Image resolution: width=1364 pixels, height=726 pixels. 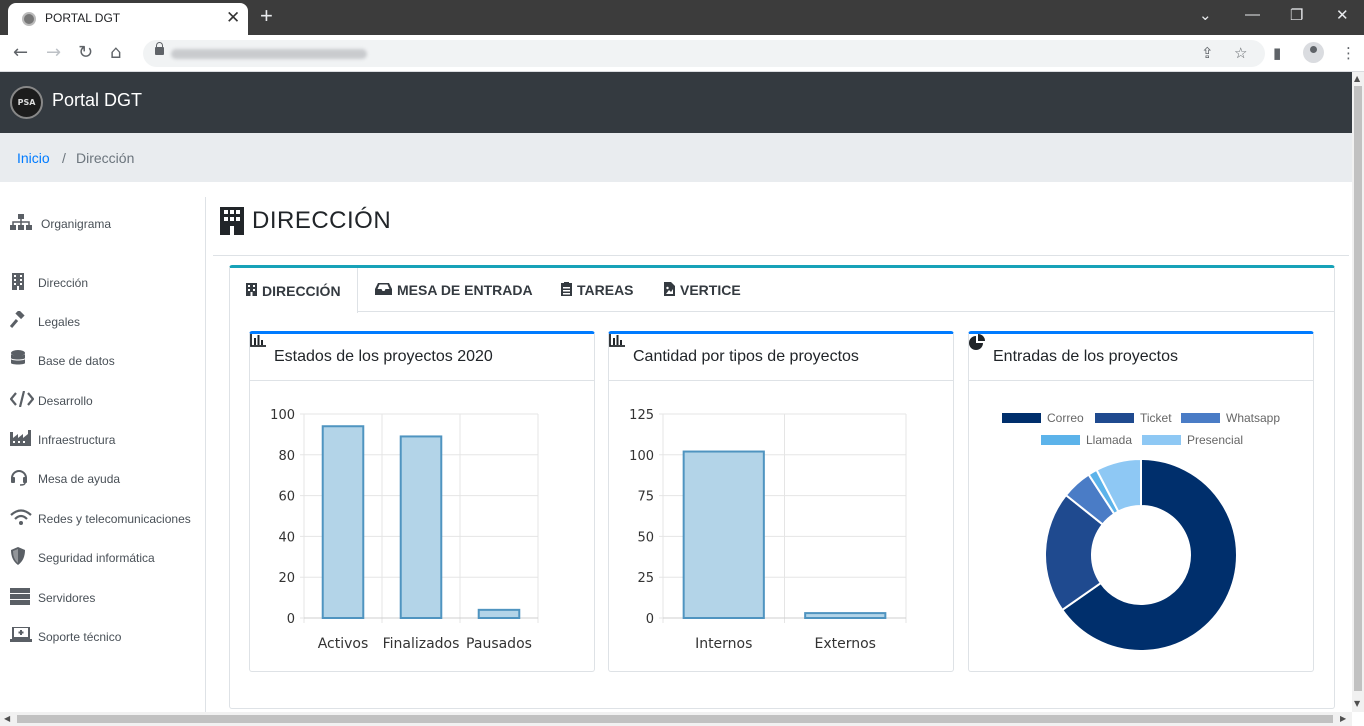 What do you see at coordinates (1343, 718) in the screenshot?
I see `scroll-right-icon: ▶` at bounding box center [1343, 718].